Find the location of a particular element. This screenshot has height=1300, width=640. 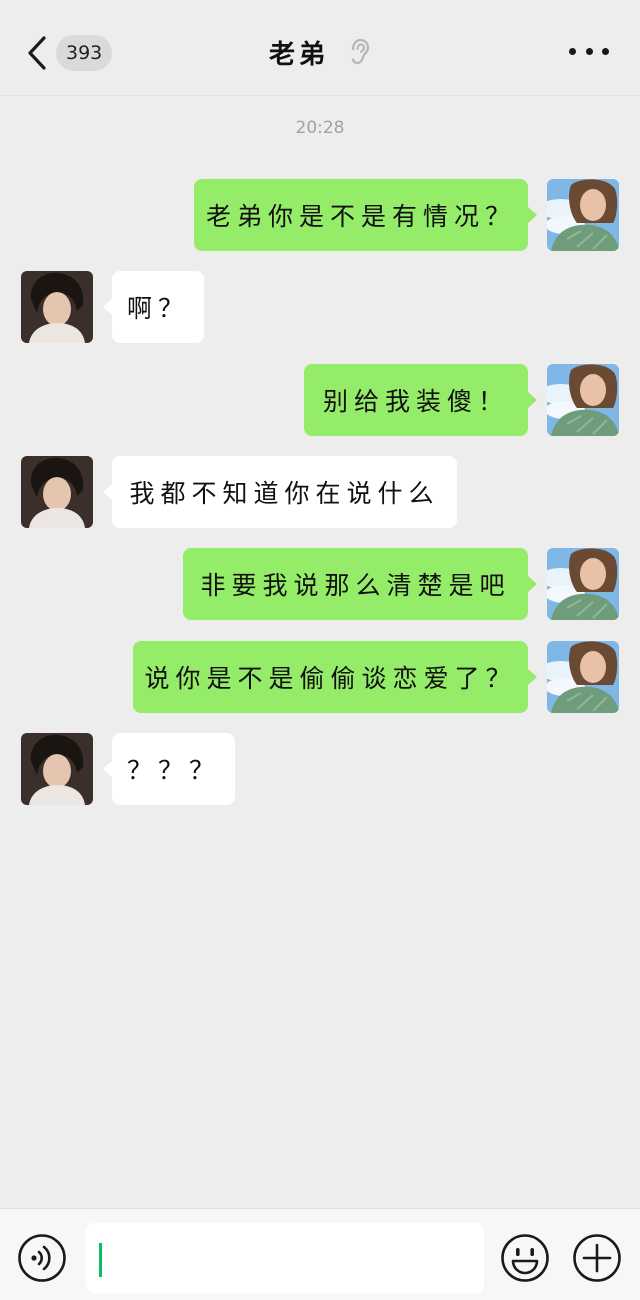

emoji-icon is located at coordinates (525, 1258).